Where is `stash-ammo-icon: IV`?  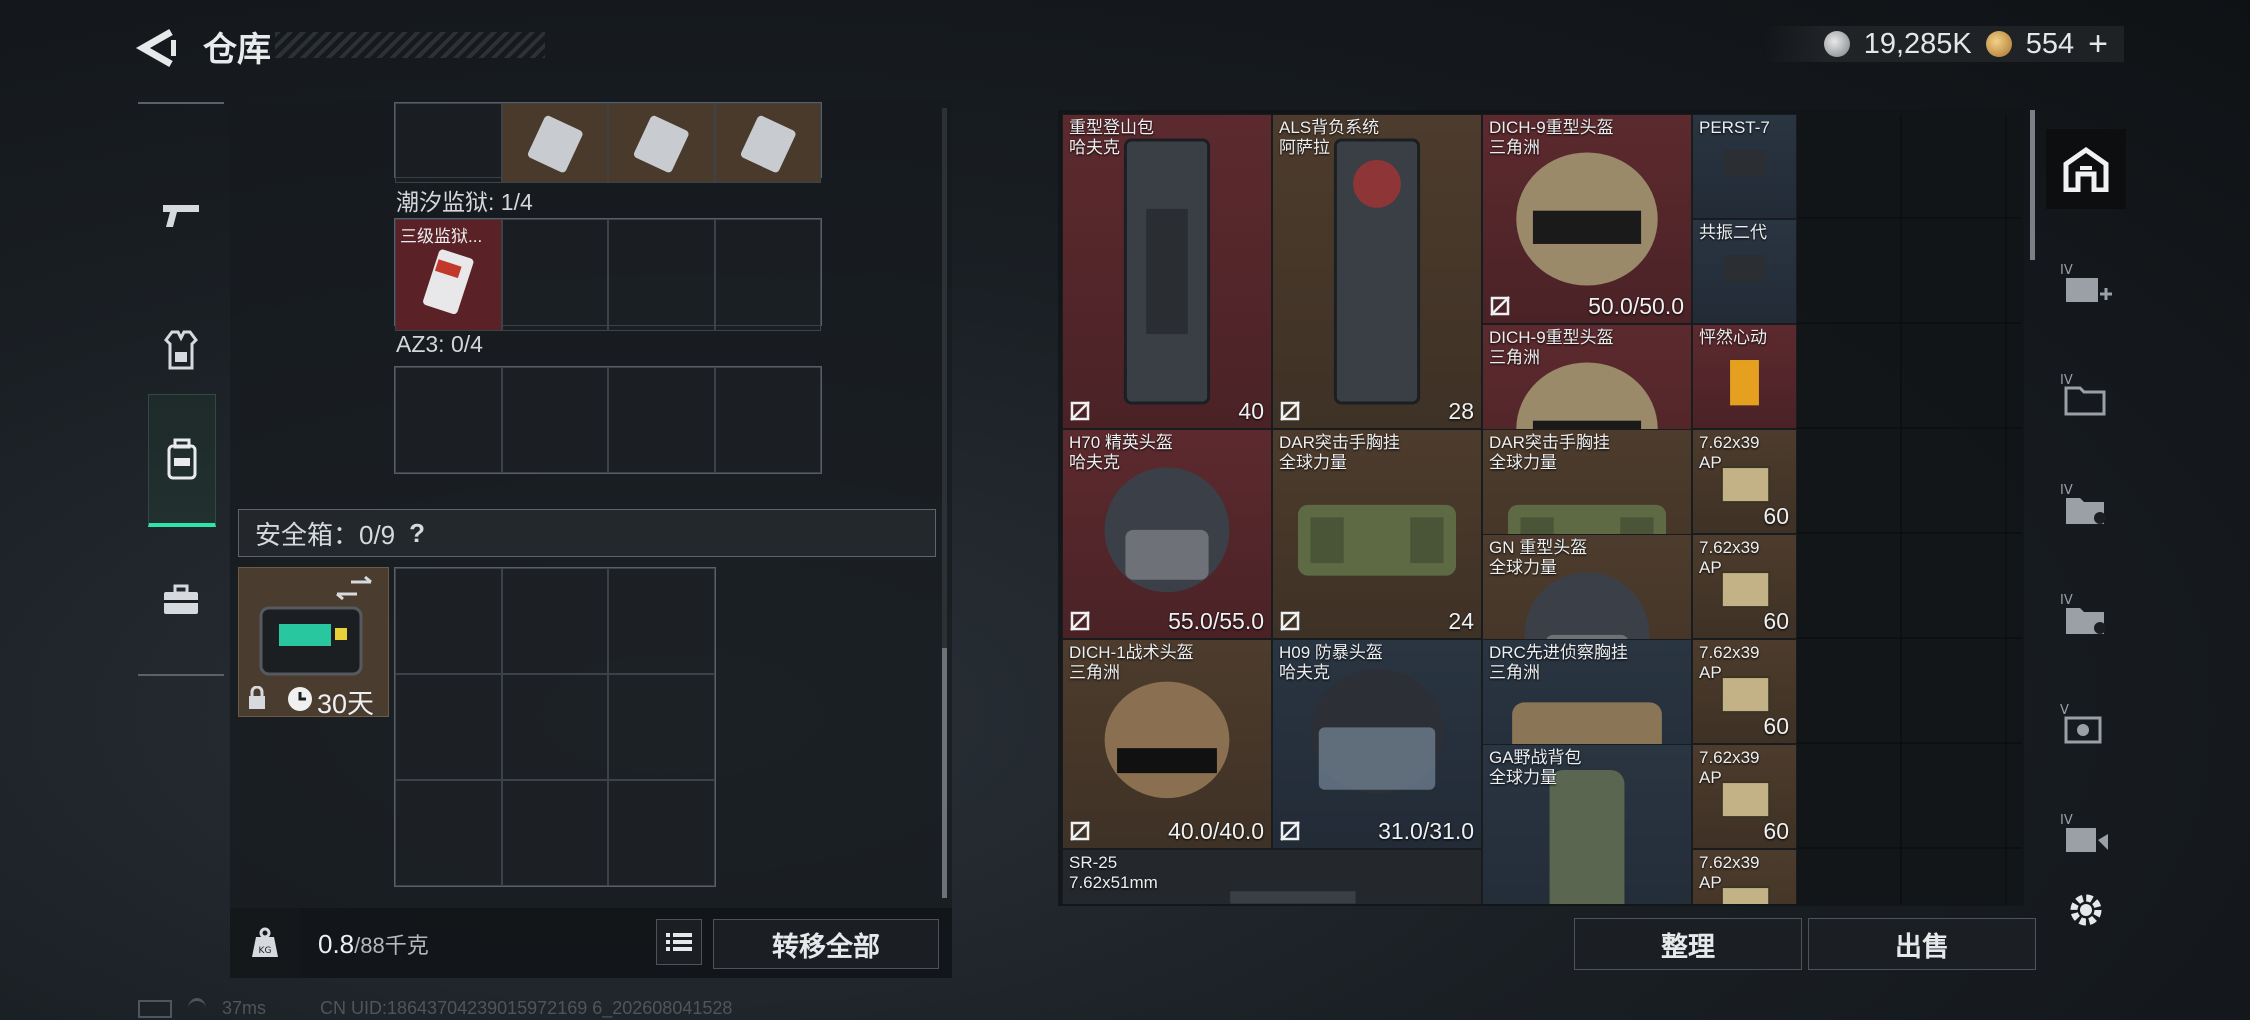 stash-ammo-icon: IV is located at coordinates (2083, 503).